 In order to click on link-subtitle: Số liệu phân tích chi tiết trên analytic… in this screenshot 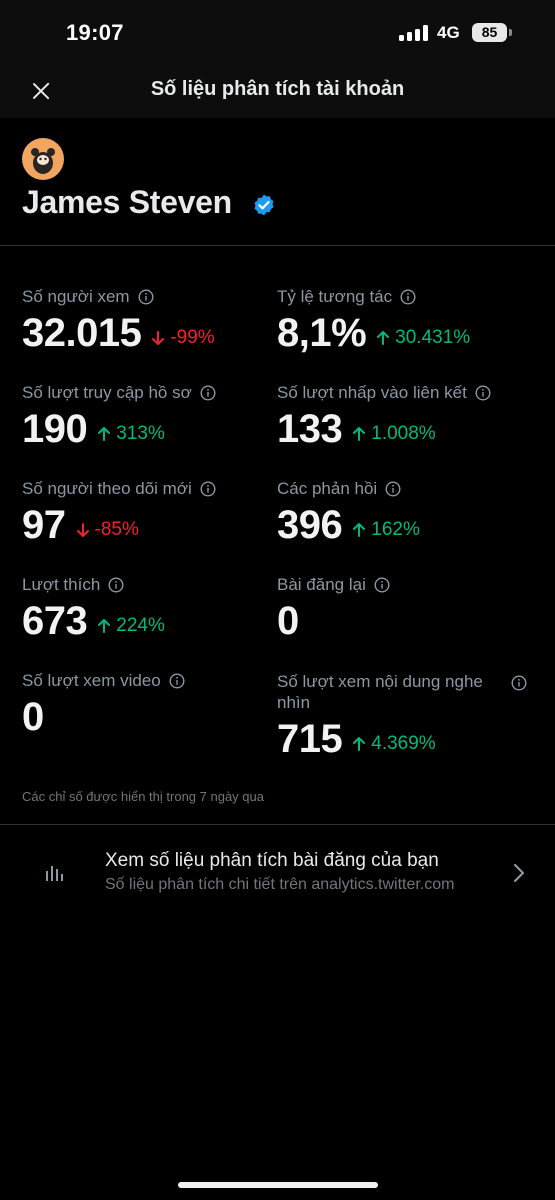, I will do `click(280, 884)`.